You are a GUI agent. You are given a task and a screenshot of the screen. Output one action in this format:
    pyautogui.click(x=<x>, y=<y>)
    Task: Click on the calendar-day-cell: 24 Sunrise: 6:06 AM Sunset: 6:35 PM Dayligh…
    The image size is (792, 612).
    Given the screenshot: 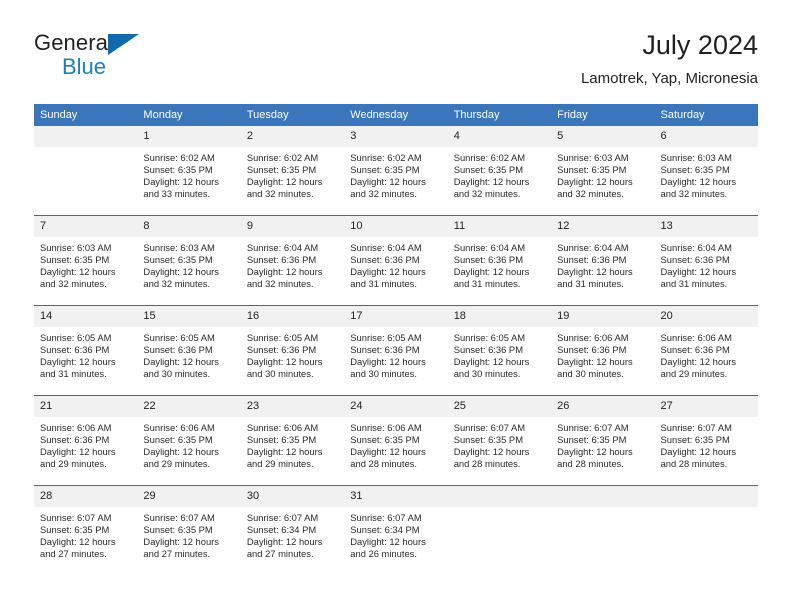 What is the action you would take?
    pyautogui.click(x=396, y=440)
    